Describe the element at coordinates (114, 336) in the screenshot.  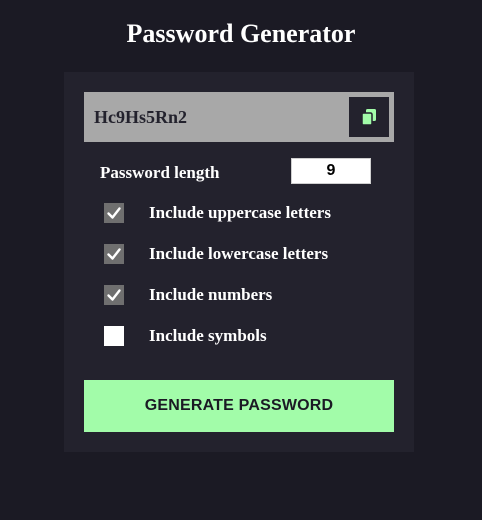
I see `symbols-checkbox` at that location.